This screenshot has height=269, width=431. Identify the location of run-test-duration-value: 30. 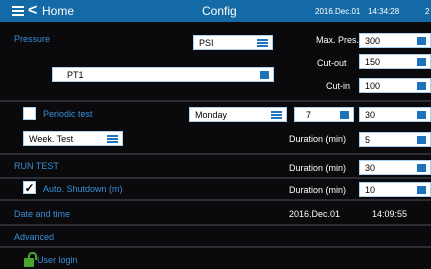
(370, 168).